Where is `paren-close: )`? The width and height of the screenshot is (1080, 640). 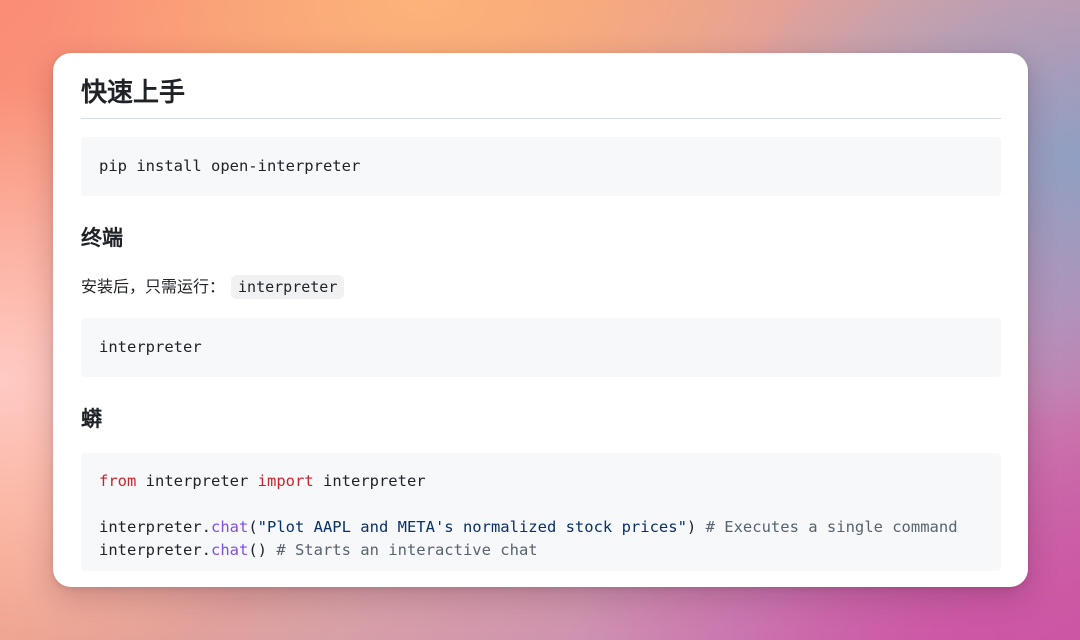 paren-close: ) is located at coordinates (696, 527).